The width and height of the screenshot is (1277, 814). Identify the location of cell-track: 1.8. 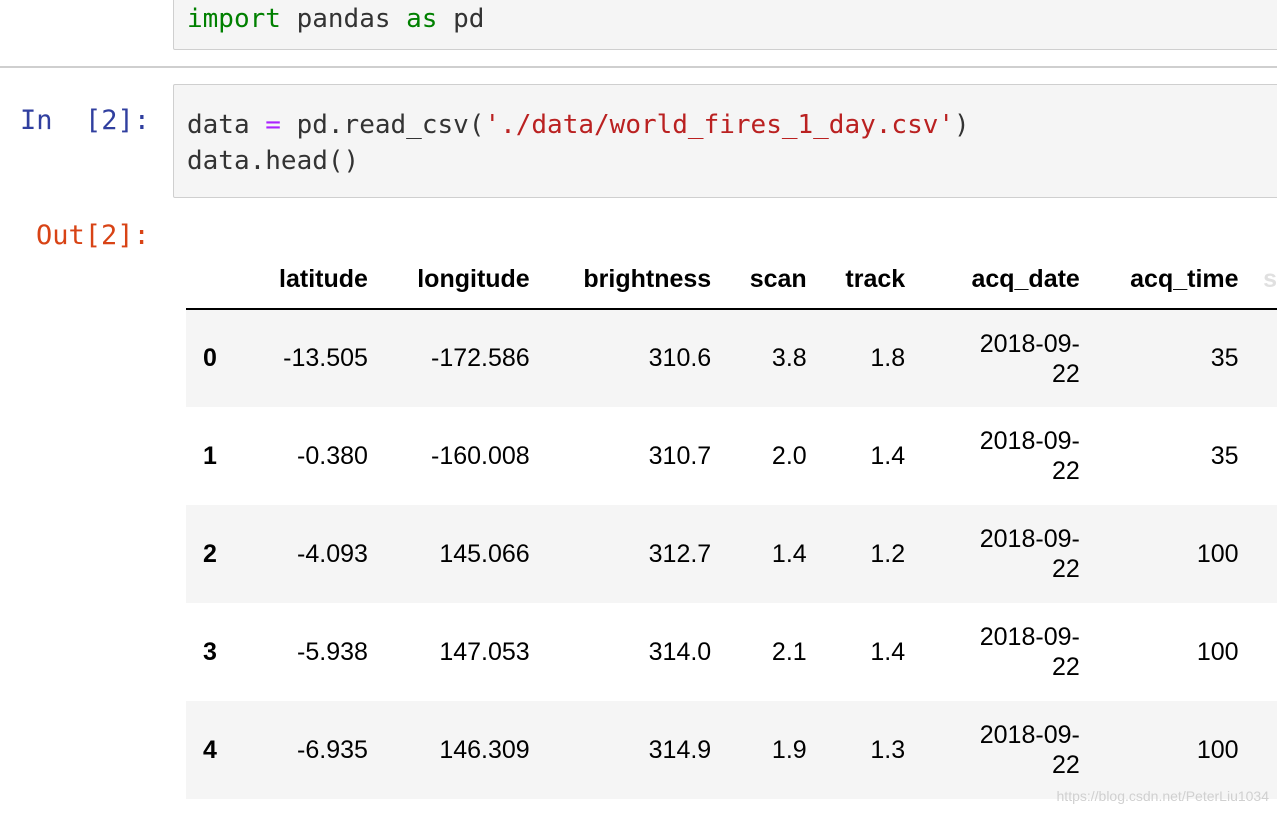
(888, 358).